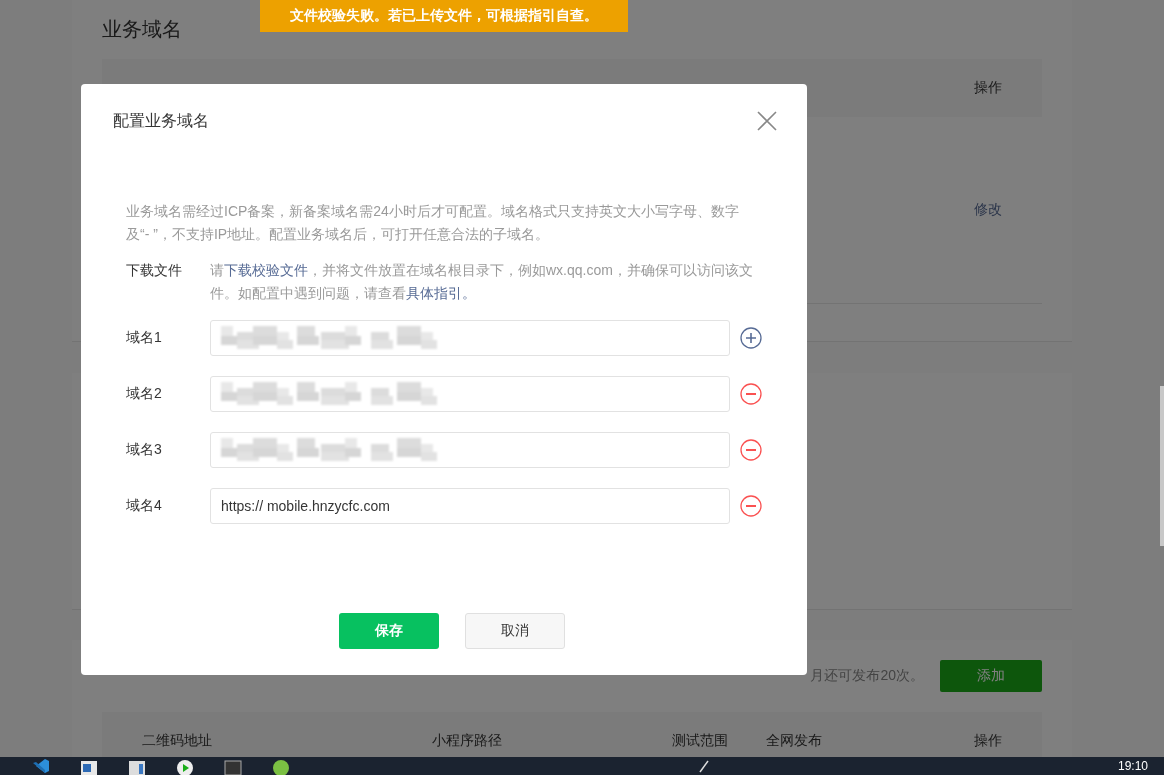 This screenshot has width=1164, height=775. I want to click on smiley-icon, so click(281, 766).